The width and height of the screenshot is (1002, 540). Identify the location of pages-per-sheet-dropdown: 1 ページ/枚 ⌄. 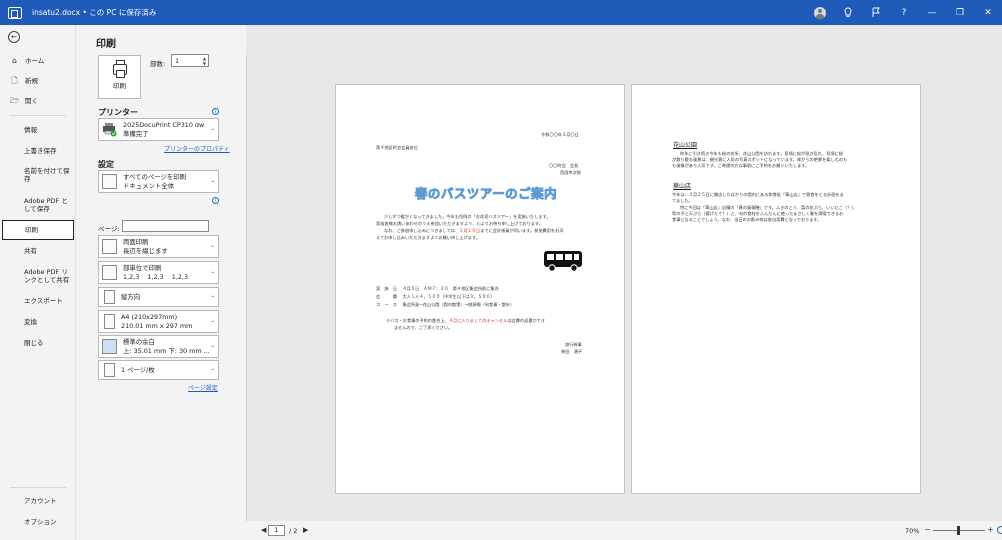
(158, 370).